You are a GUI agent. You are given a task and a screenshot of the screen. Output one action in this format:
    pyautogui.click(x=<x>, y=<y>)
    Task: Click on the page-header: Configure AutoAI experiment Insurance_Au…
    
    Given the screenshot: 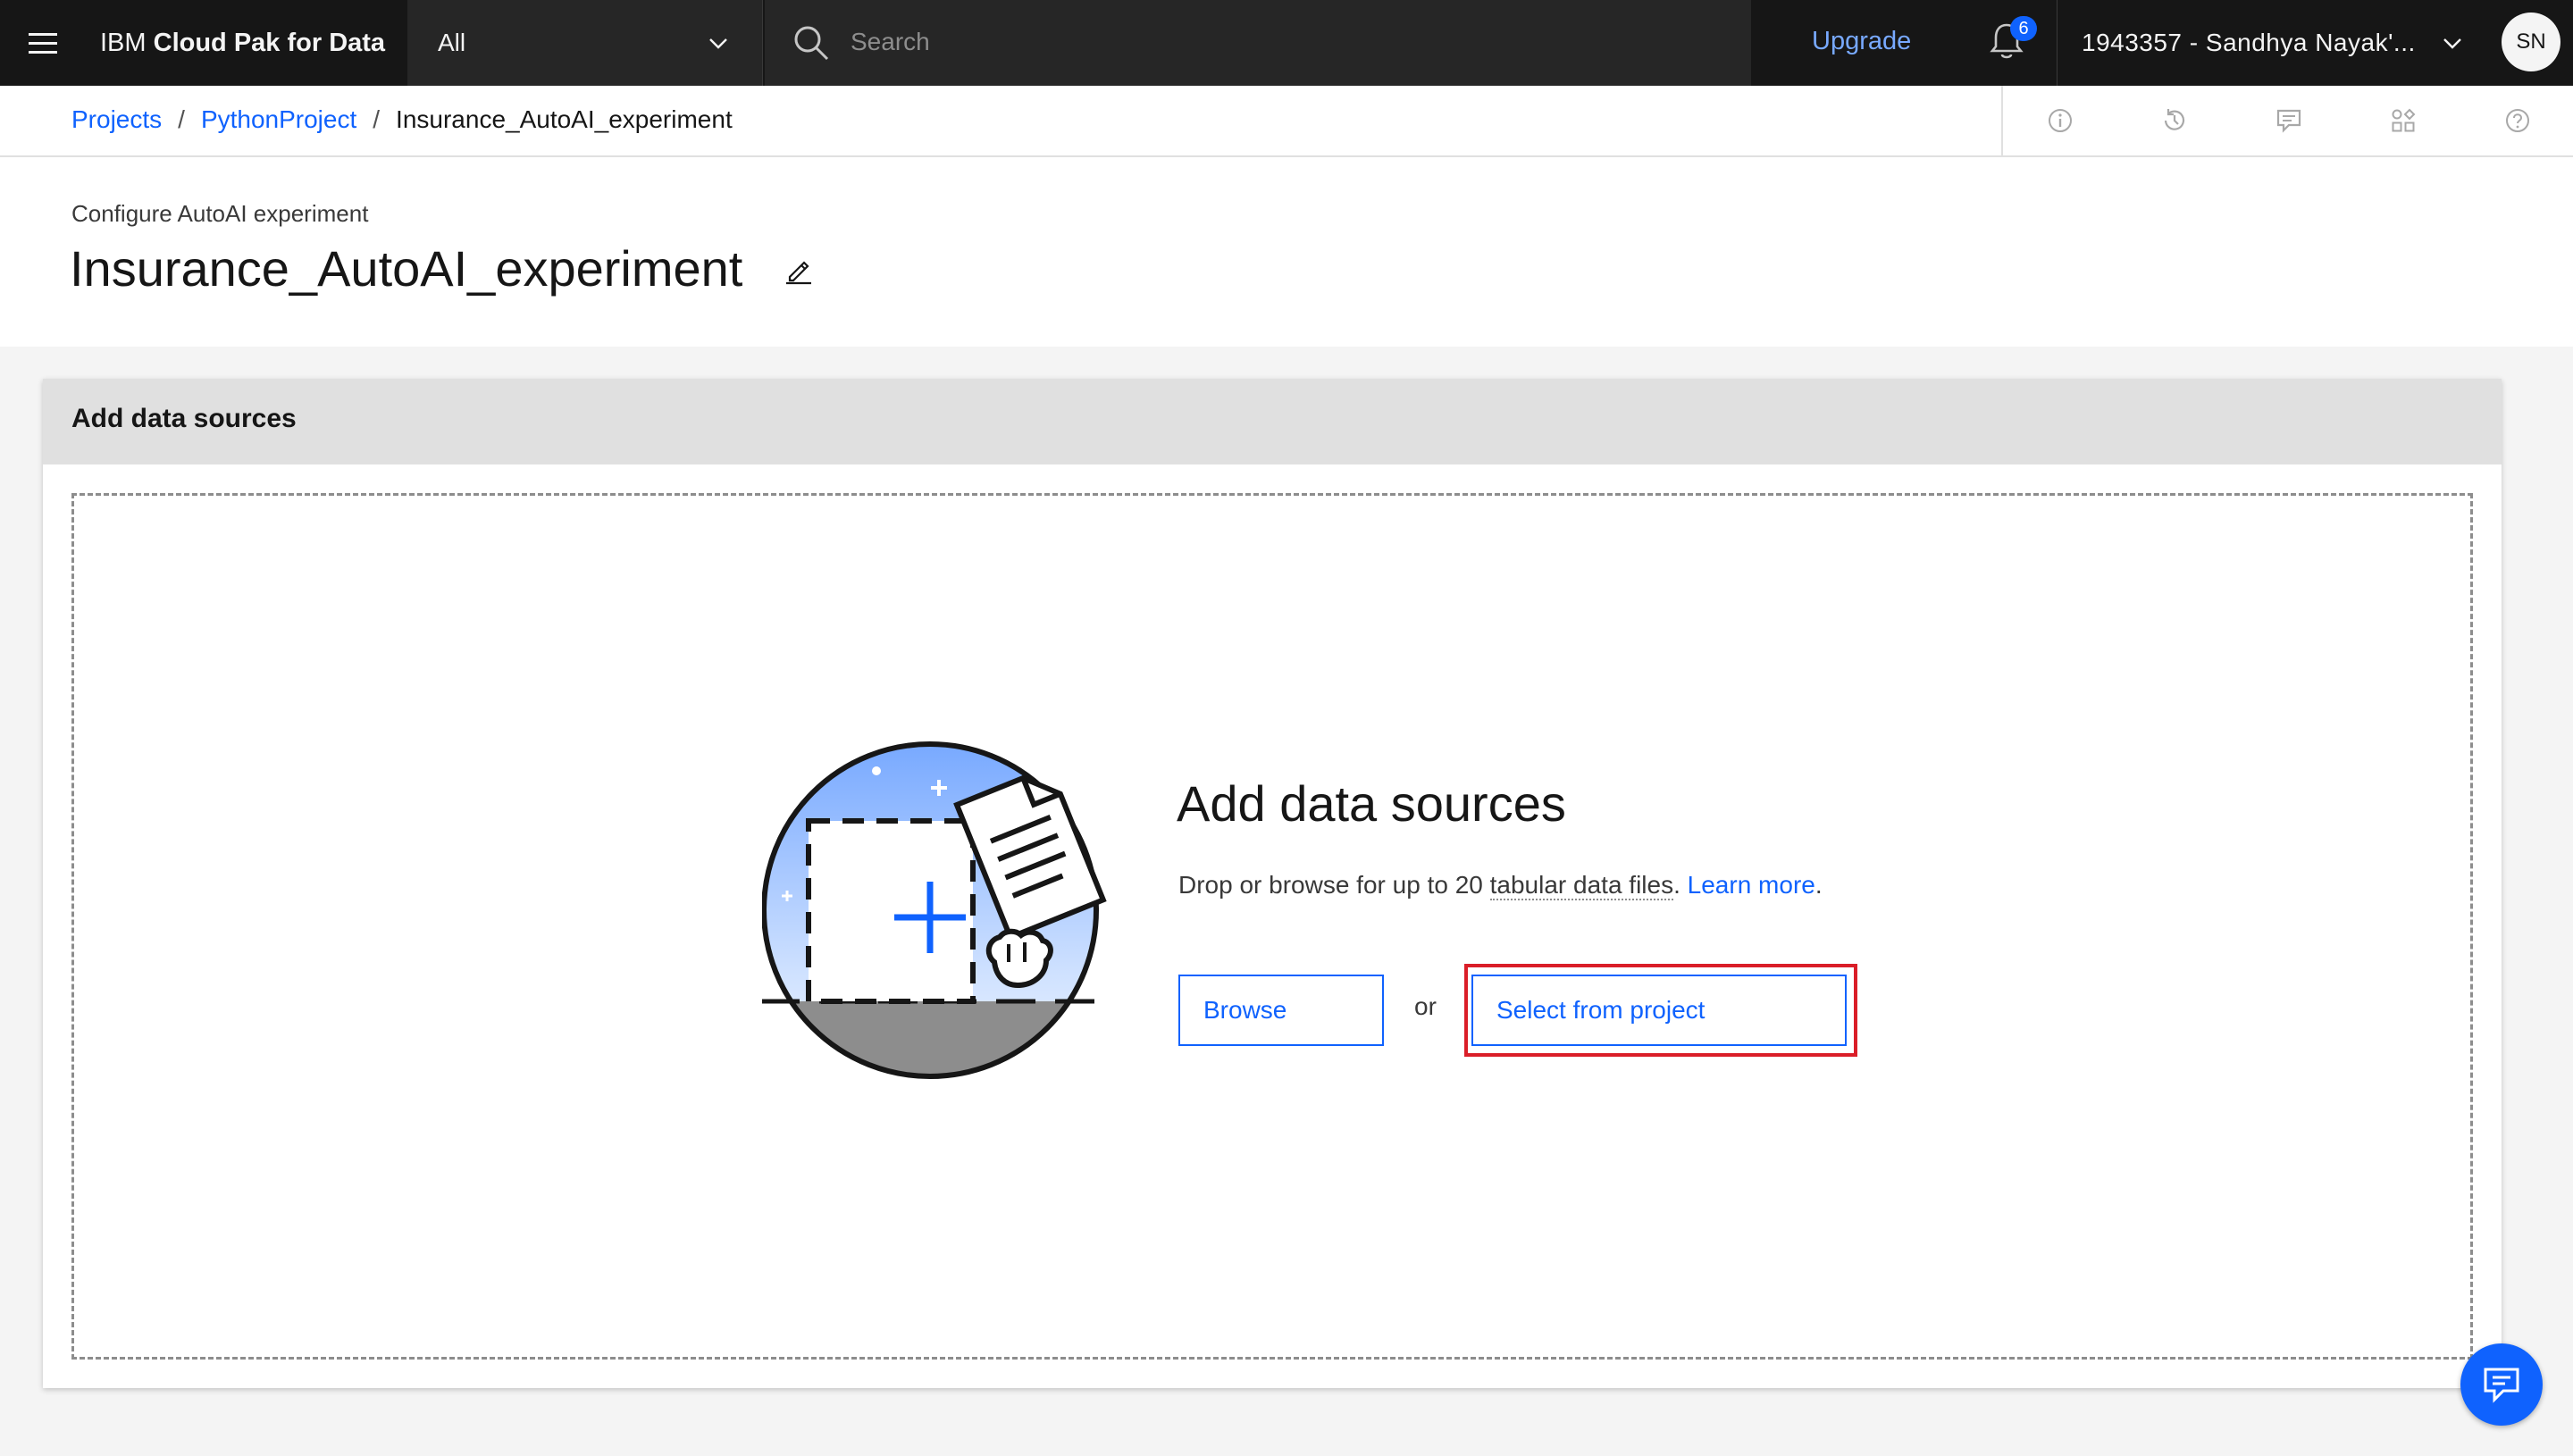 What is the action you would take?
    pyautogui.click(x=1286, y=252)
    